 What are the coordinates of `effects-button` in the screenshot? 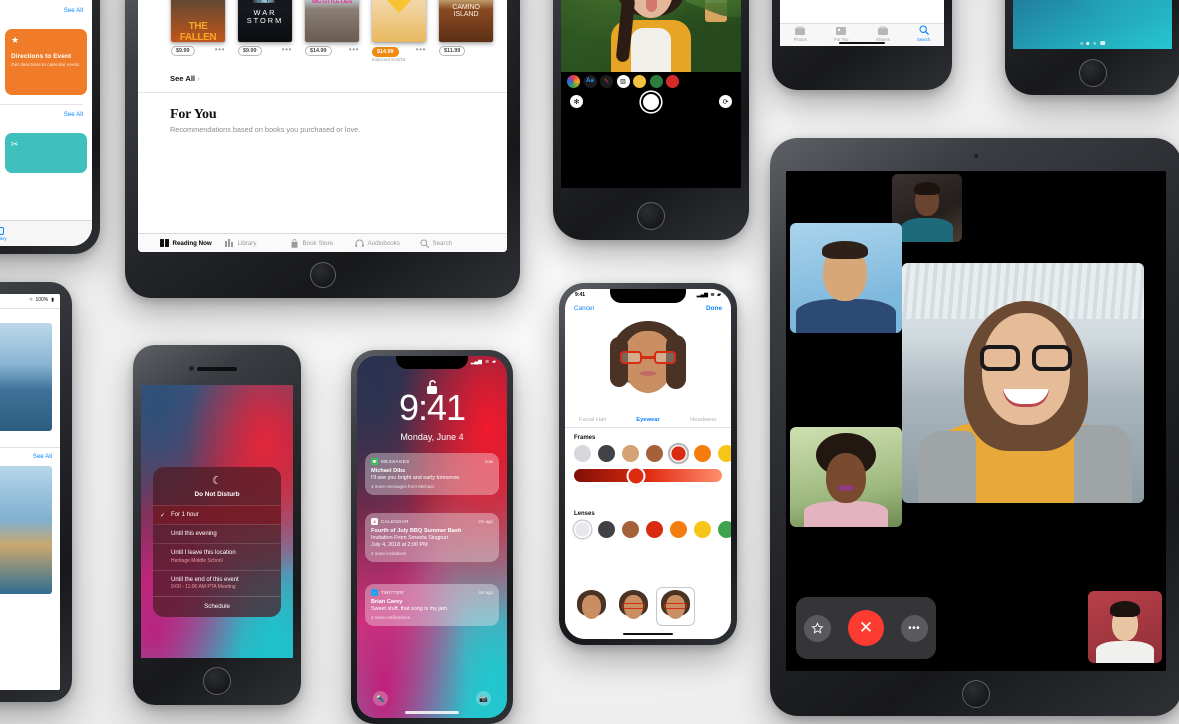 It's located at (818, 628).